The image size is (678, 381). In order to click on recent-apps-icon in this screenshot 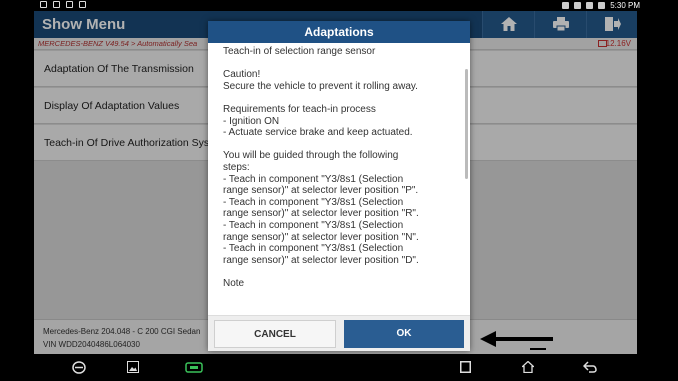, I will do `click(465, 367)`.